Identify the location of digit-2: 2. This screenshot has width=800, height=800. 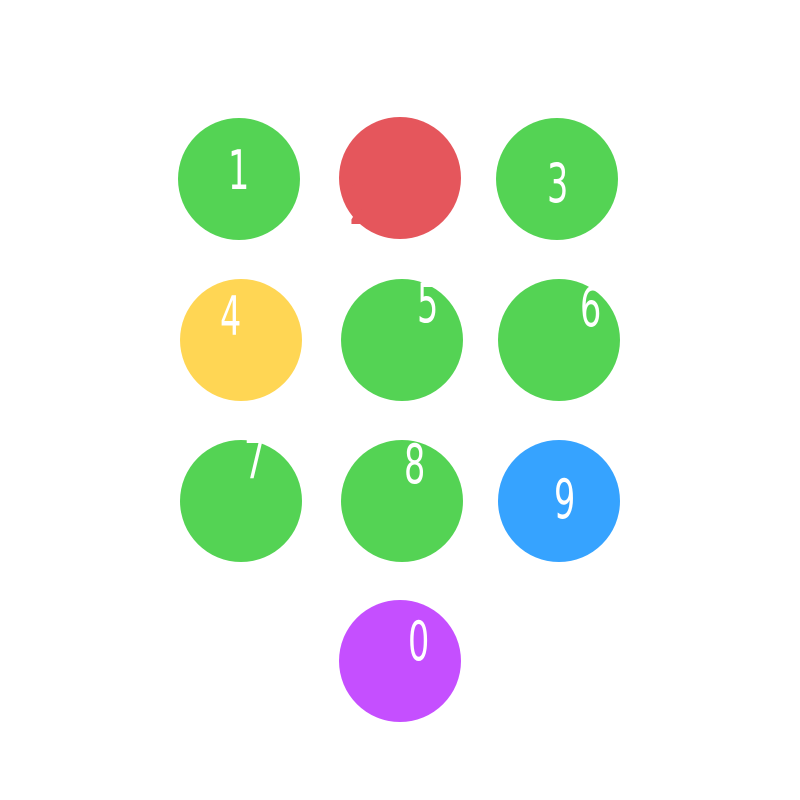
(360, 205).